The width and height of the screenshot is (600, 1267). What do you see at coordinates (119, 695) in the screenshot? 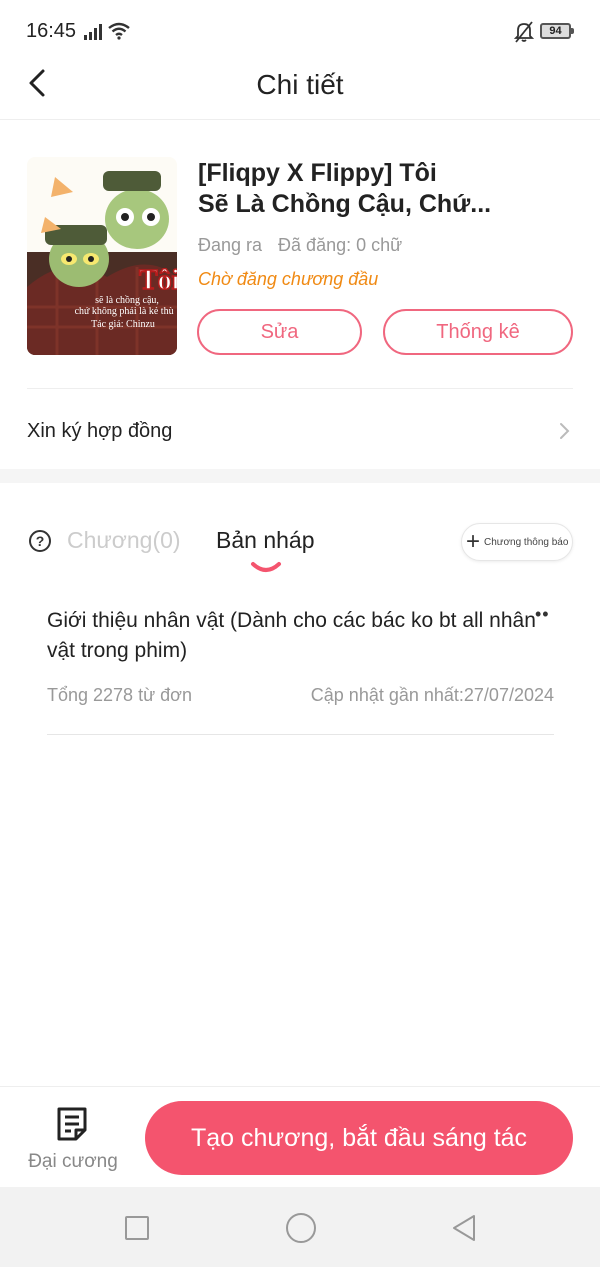
I see `draft-word-count: Tổng 2278 từ đơn` at bounding box center [119, 695].